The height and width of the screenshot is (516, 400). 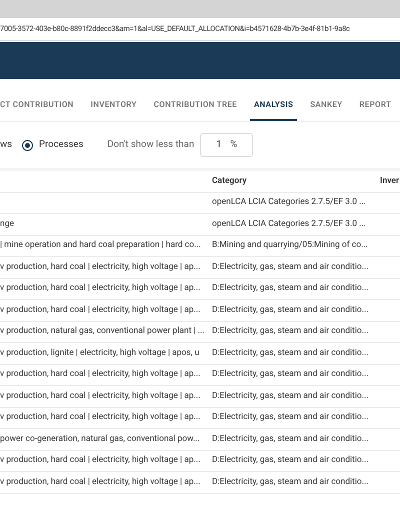 What do you see at coordinates (6, 145) in the screenshot?
I see `radio-label: ws` at bounding box center [6, 145].